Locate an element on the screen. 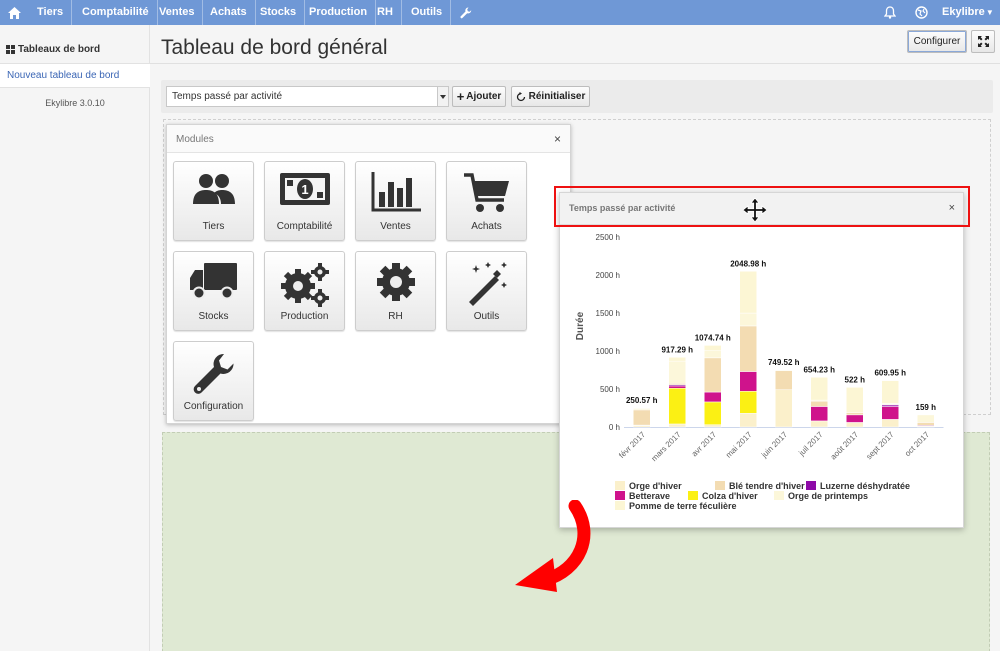  nav-achats: Achats is located at coordinates (229, 12).